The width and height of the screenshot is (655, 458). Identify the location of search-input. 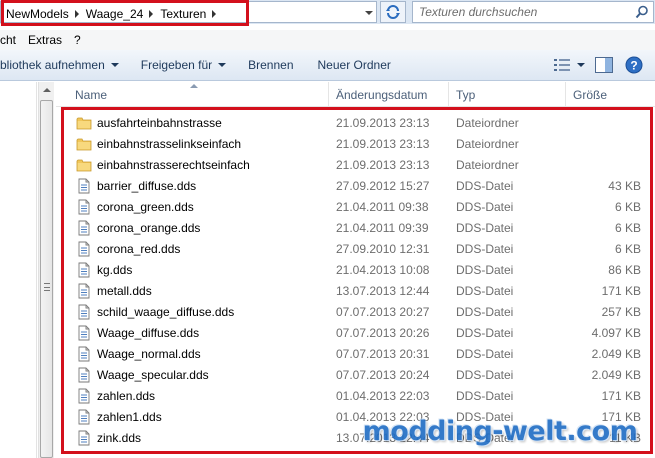
(519, 12).